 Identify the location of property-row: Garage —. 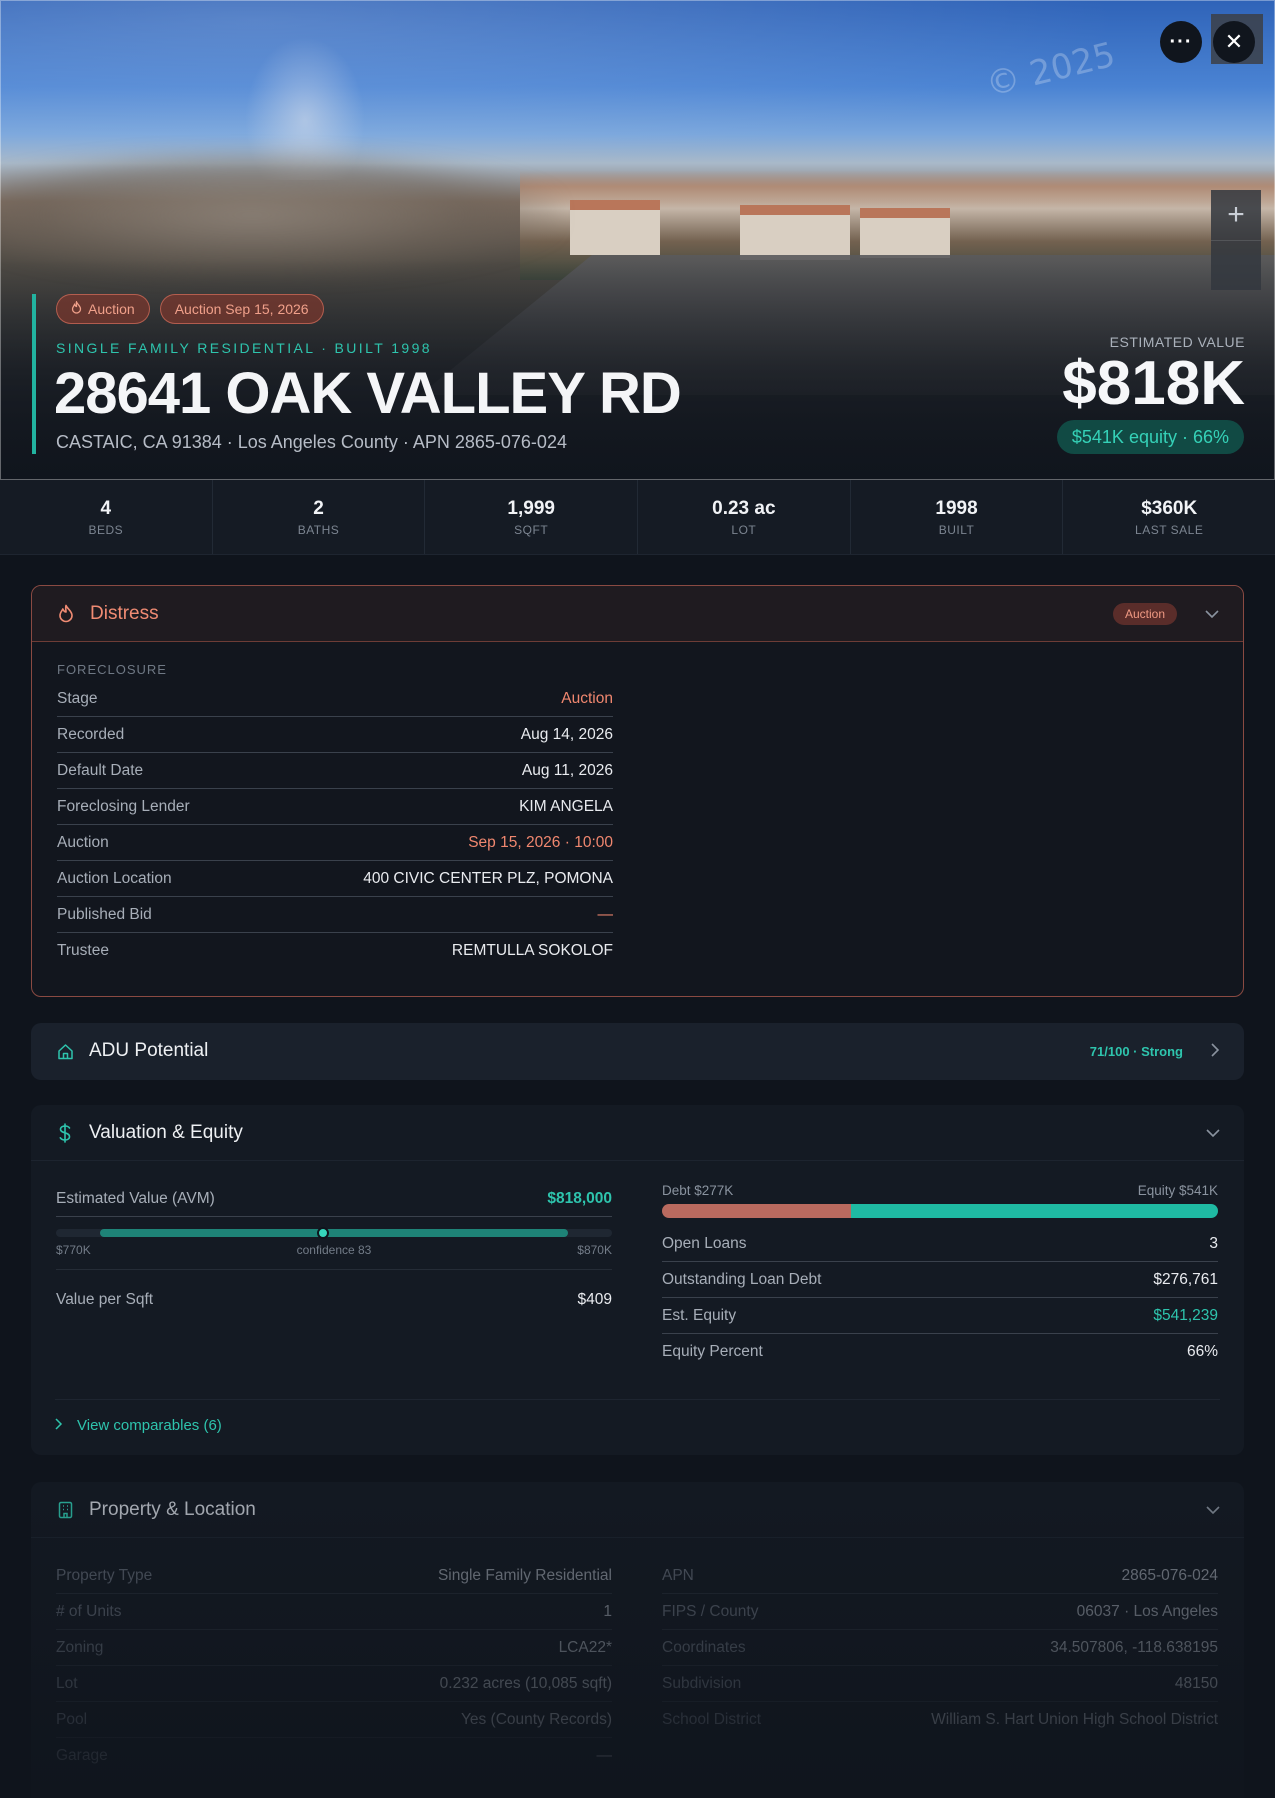
(334, 1756).